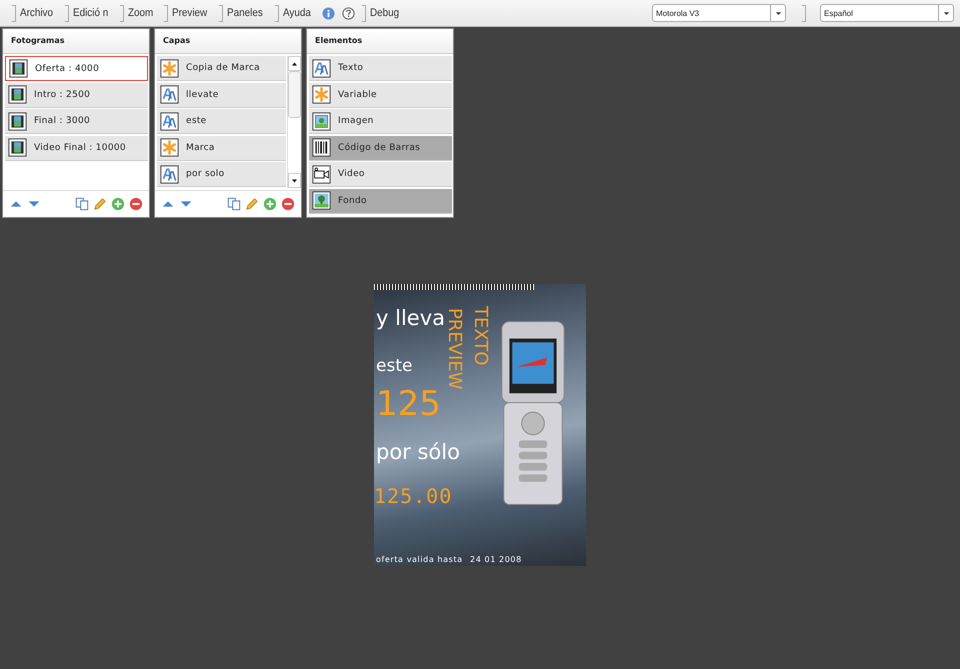  Describe the element at coordinates (394, 366) in the screenshot. I see `overlay-text: este` at that location.